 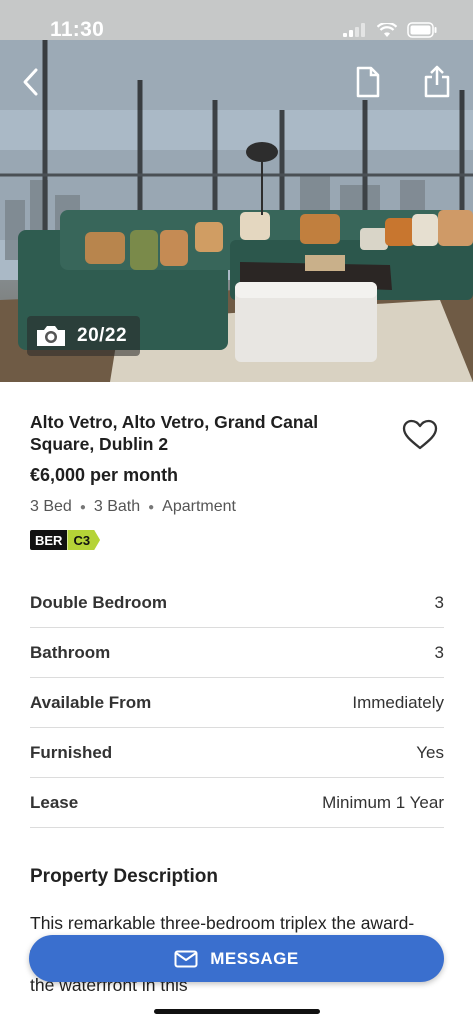 I want to click on message-button: MESSAGE, so click(x=236, y=958).